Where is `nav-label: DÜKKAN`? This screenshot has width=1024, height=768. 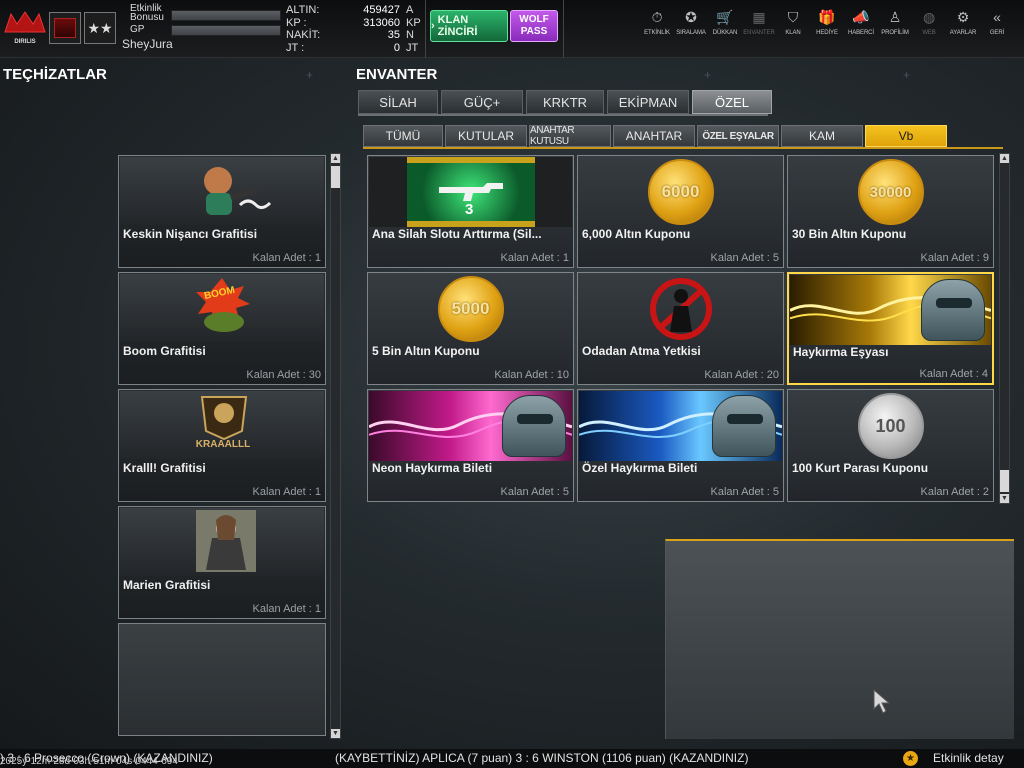
nav-label: DÜKKAN is located at coordinates (725, 33).